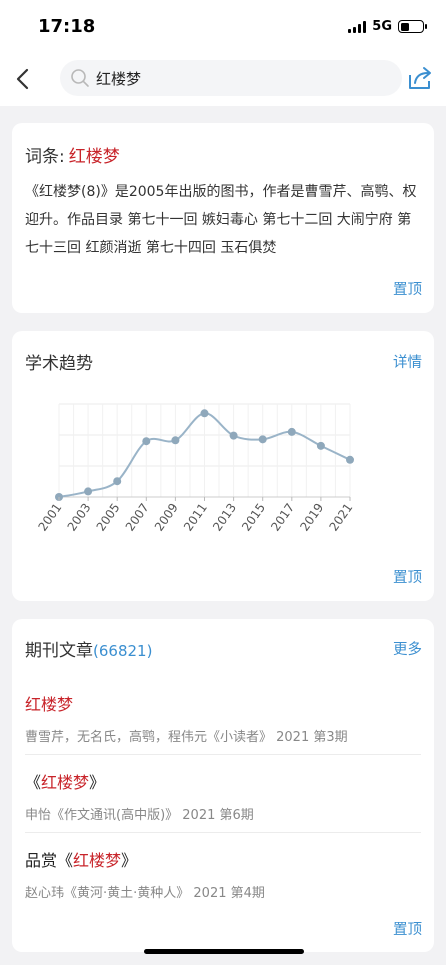 The width and height of the screenshot is (446, 965). I want to click on nav-bar, so click(223, 81).